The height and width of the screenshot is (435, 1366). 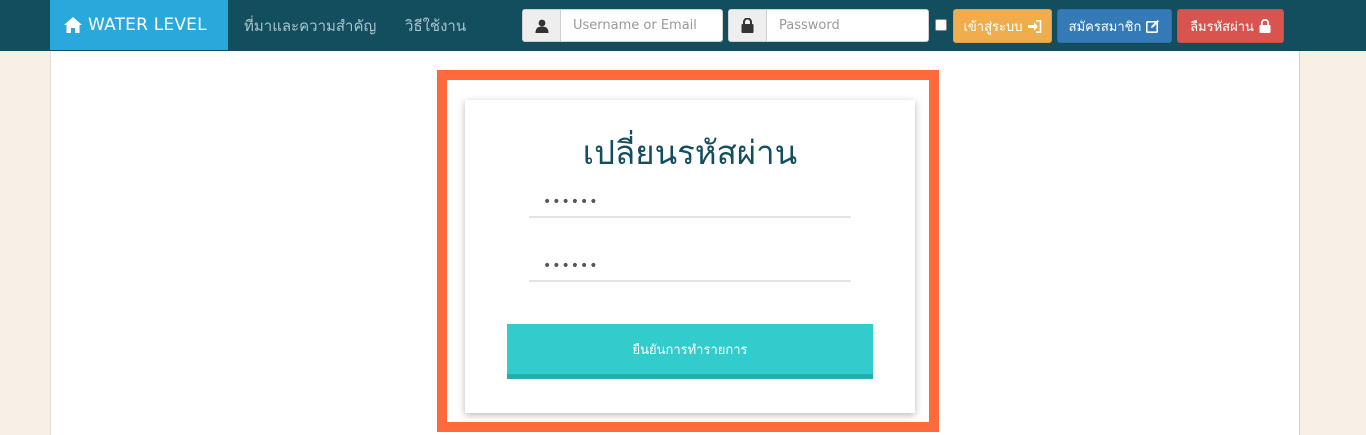 What do you see at coordinates (690, 351) in the screenshot?
I see `confirm-button: ยืนยันการทำรายการ` at bounding box center [690, 351].